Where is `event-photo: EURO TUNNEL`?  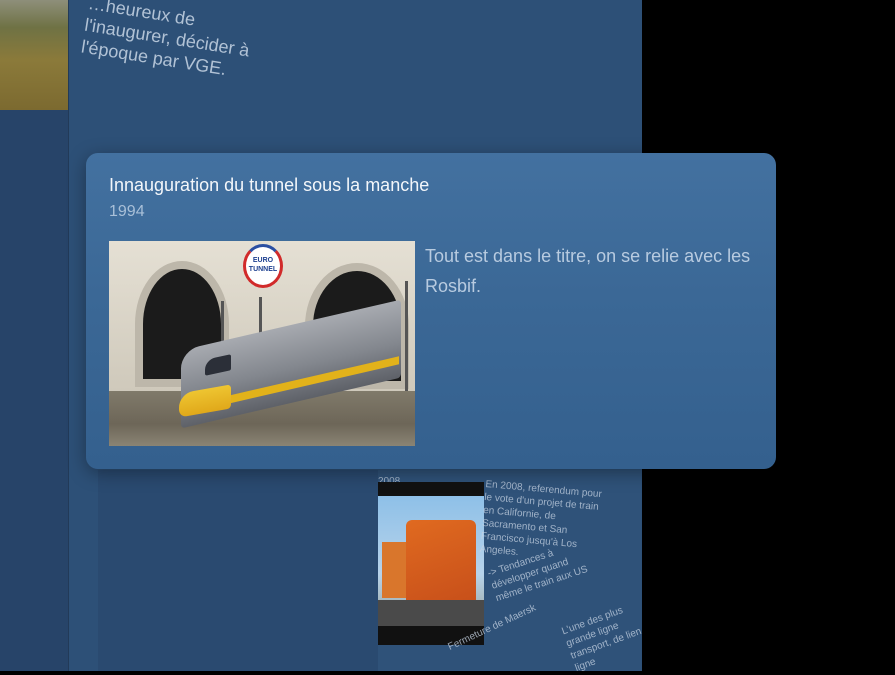
event-photo: EURO TUNNEL is located at coordinates (262, 343).